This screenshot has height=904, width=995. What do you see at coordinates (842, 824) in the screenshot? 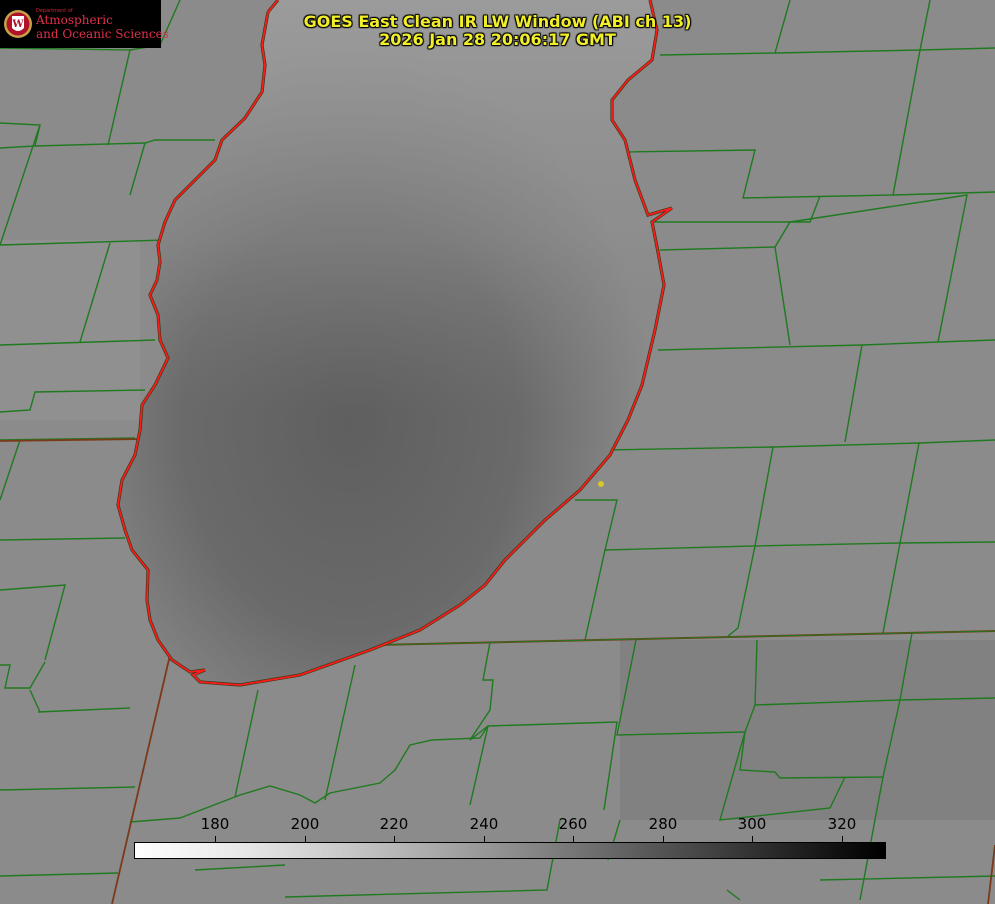
I see `colorbar-tick-label: 320` at bounding box center [842, 824].